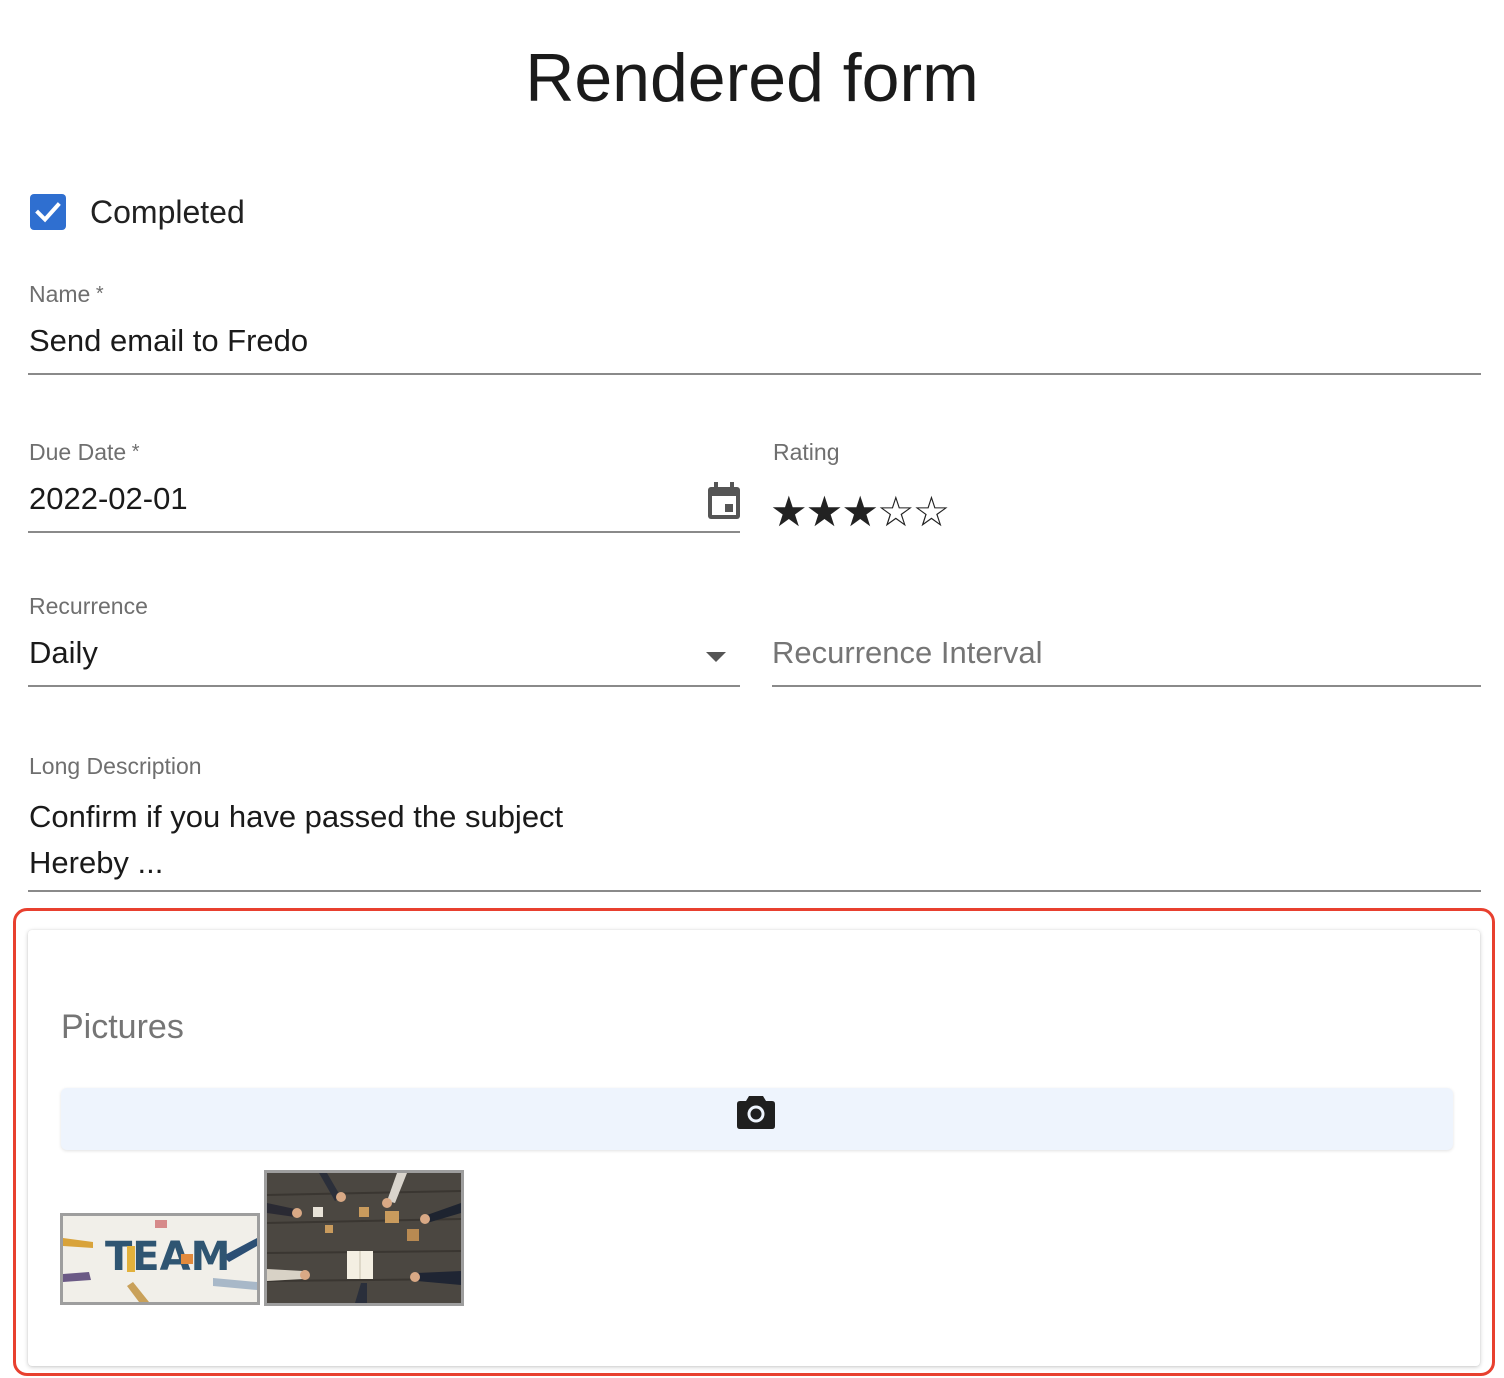 The width and height of the screenshot is (1504, 1378). What do you see at coordinates (66, 294) in the screenshot?
I see `name-label: Name` at bounding box center [66, 294].